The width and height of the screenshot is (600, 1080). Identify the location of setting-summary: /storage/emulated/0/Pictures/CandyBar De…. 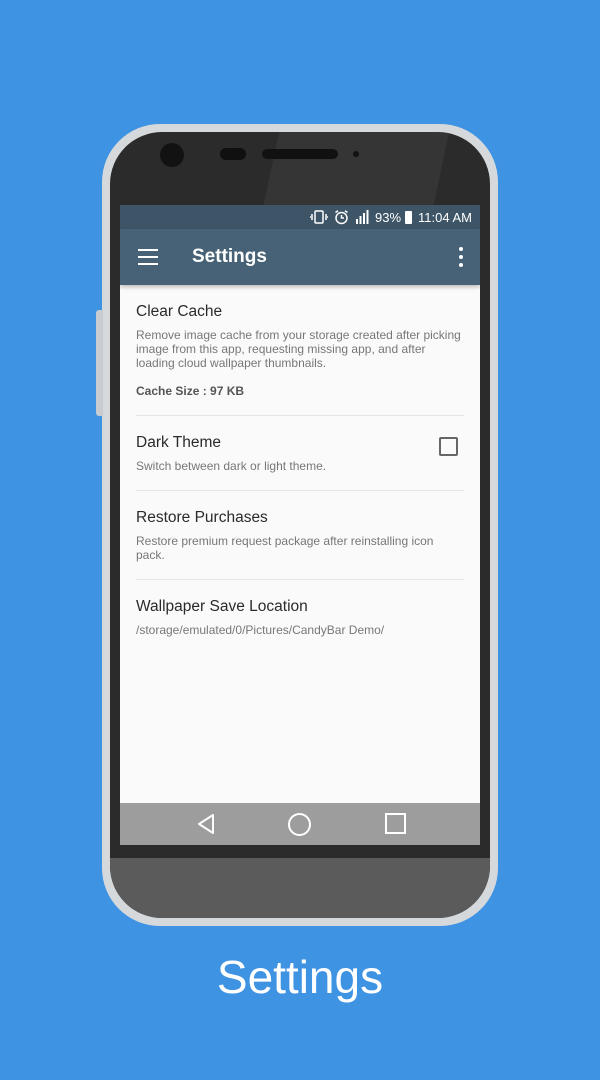
(260, 630).